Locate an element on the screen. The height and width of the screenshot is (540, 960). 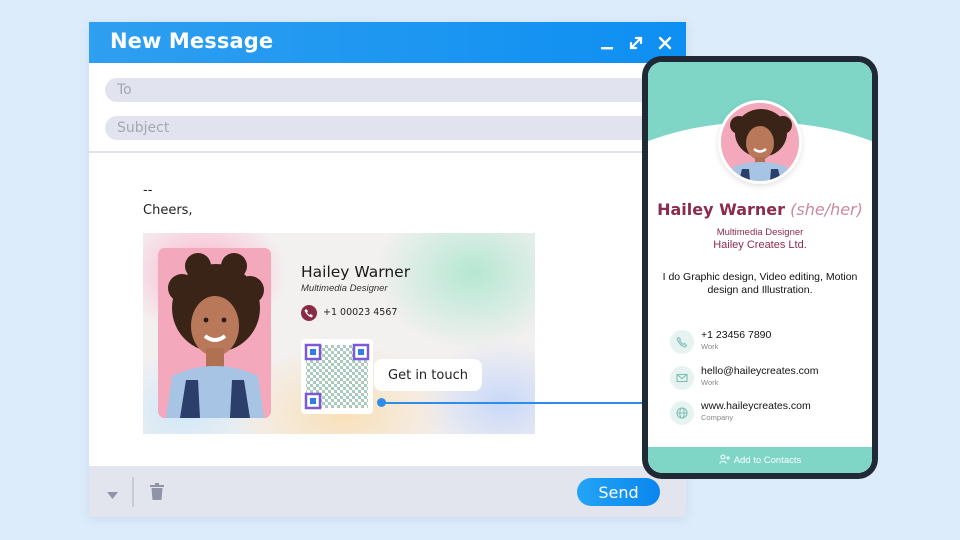
header-divider is located at coordinates (387, 152).